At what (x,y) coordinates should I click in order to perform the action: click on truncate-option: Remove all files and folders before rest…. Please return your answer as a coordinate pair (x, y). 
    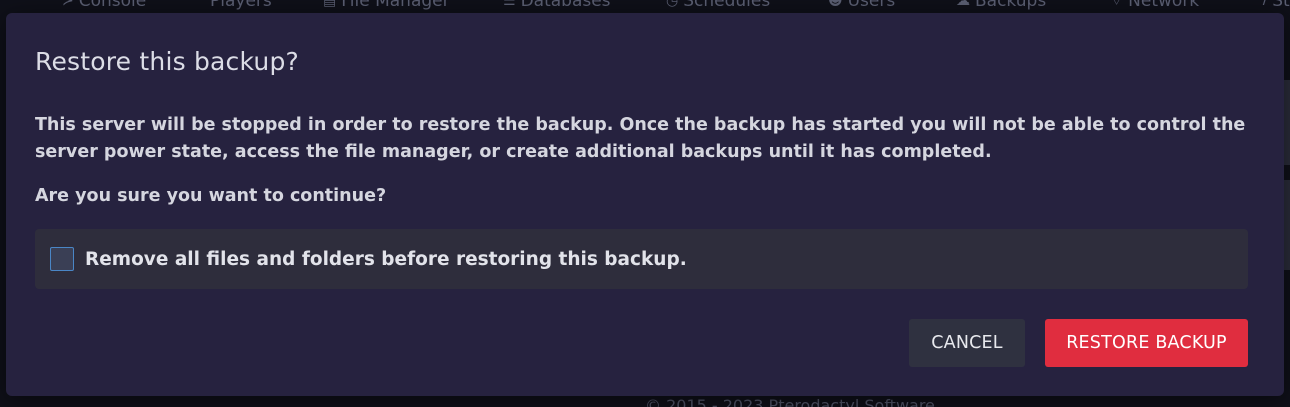
    Looking at the image, I should click on (641, 259).